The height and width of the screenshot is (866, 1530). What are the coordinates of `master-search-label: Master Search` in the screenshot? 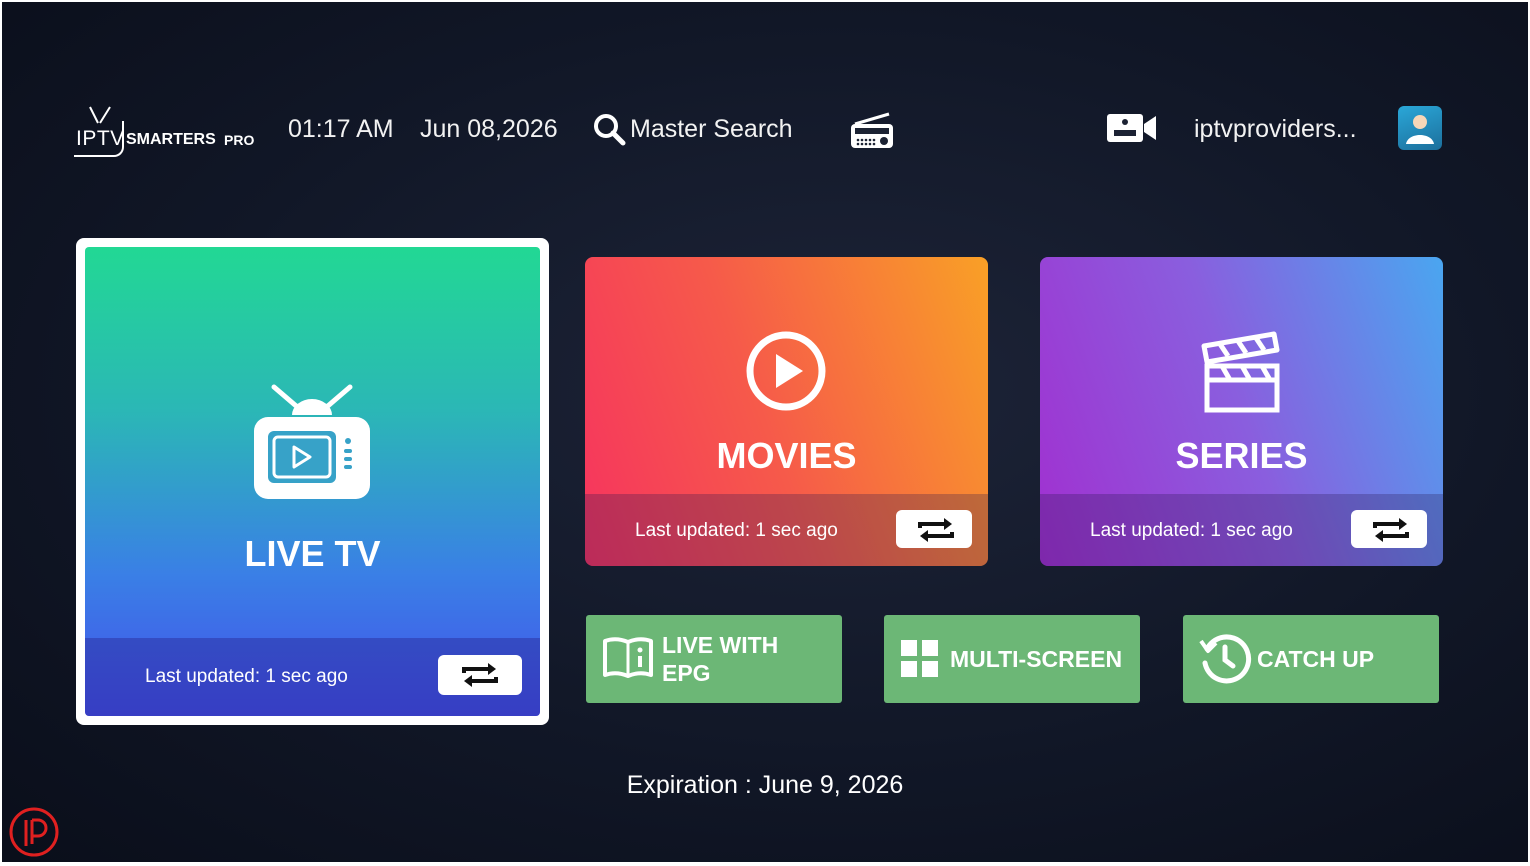 It's located at (711, 129).